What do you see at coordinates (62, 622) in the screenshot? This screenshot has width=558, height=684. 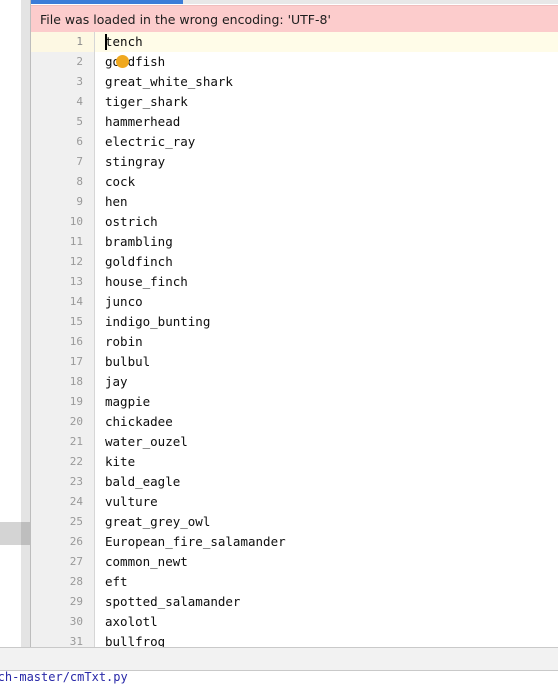 I see `gutter-row: 30` at bounding box center [62, 622].